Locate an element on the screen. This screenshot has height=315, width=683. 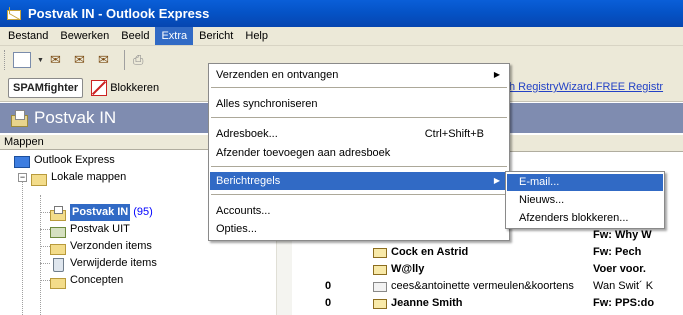
menu-item-send-receive: Verzenden en ontvangen ▶ is located at coordinates (359, 75).